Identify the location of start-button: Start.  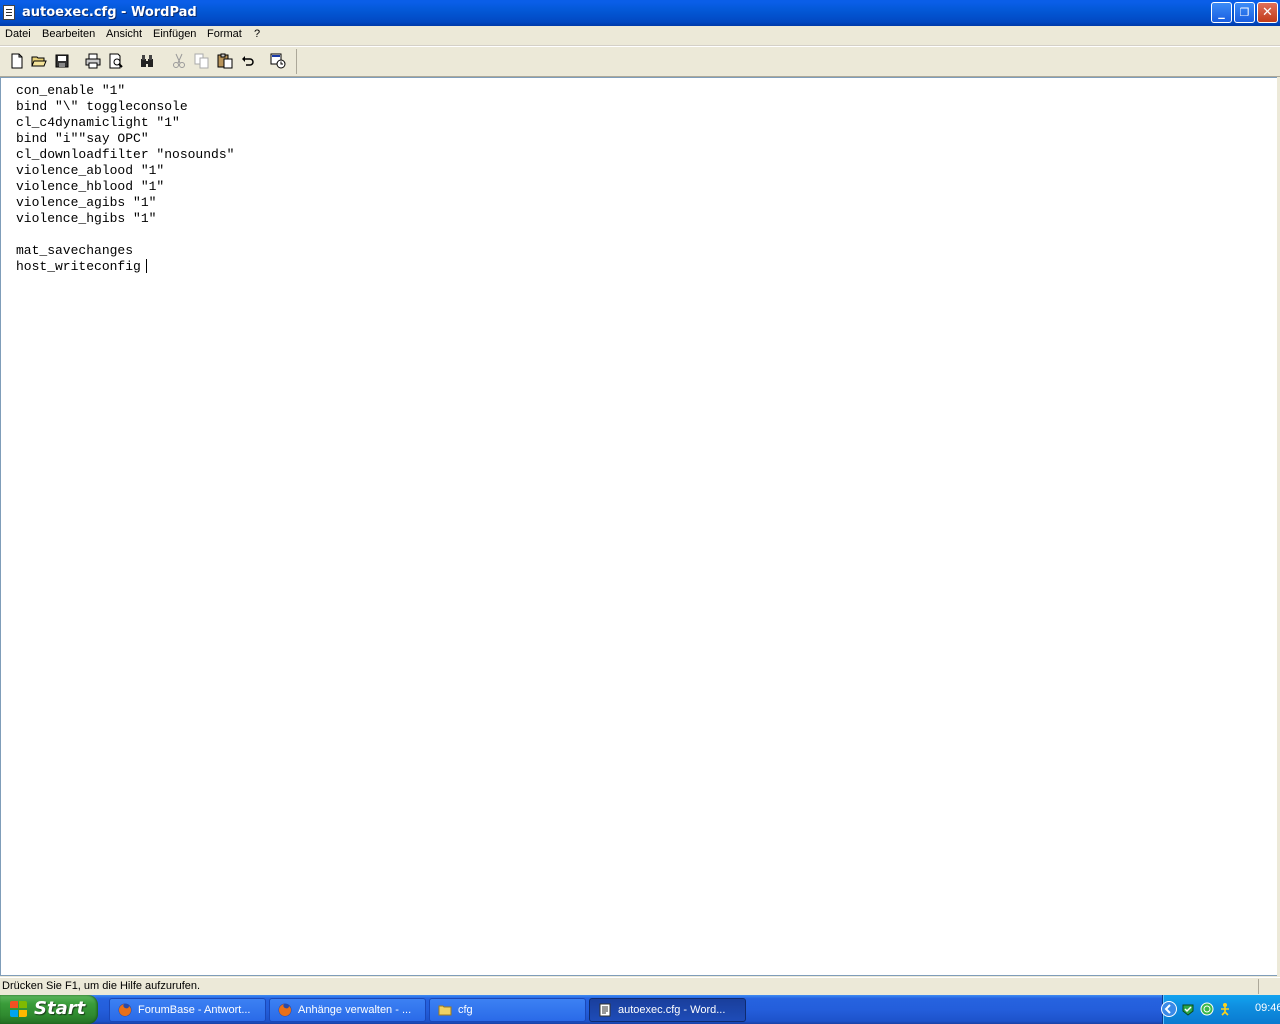
(49, 1009).